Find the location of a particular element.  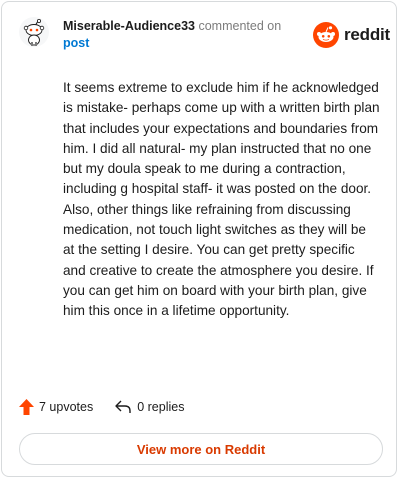

upvote-button: 7 upvotes is located at coordinates (56, 407).